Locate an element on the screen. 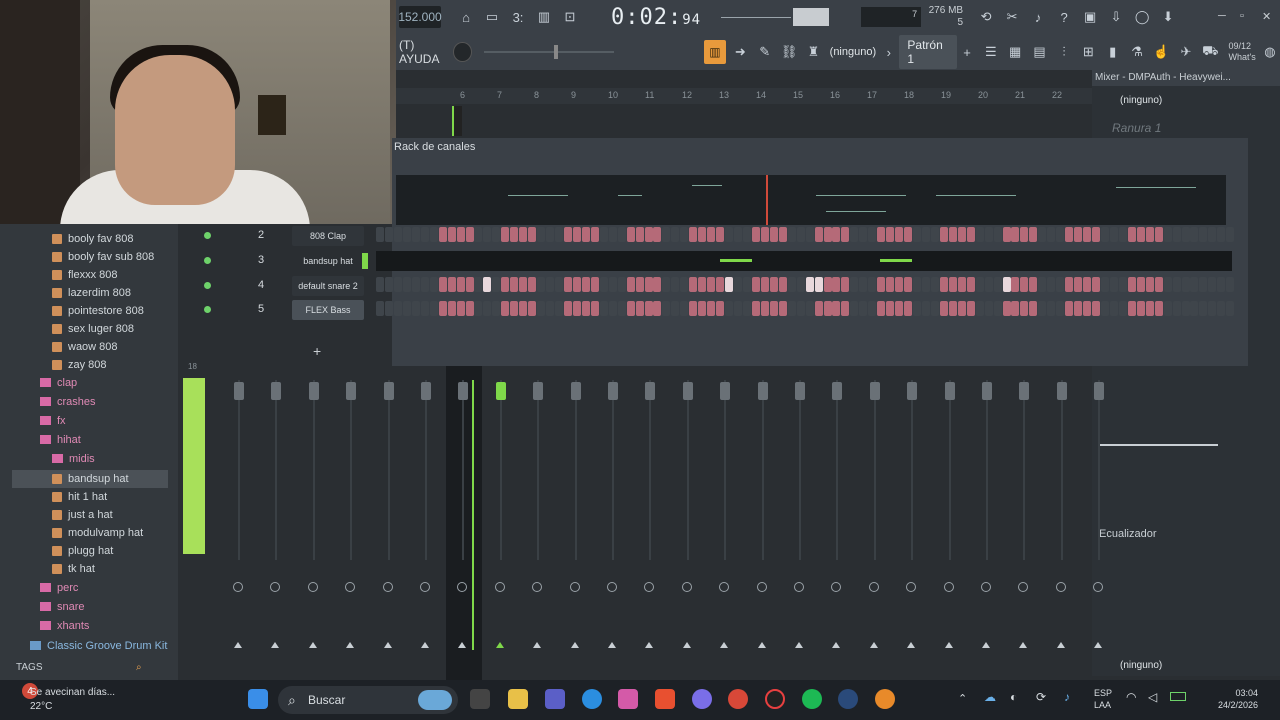 This screenshot has width=1280, height=720. cart-icon: ⛟ is located at coordinates (1210, 52).